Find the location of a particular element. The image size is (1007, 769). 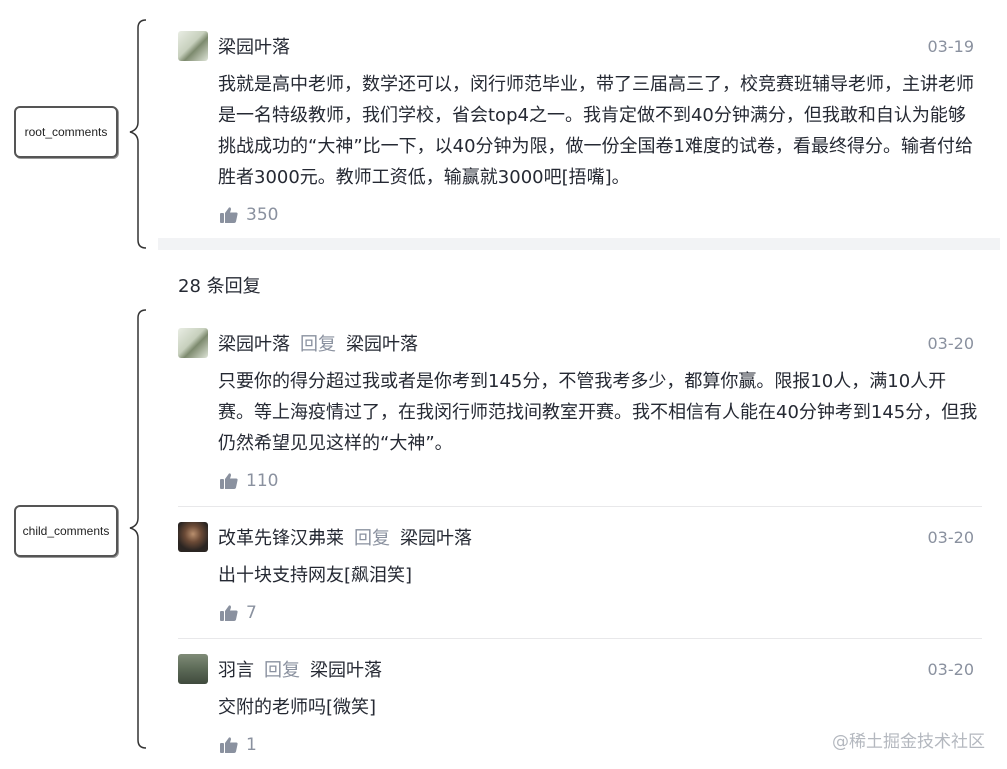

like-count: 110 is located at coordinates (262, 481).